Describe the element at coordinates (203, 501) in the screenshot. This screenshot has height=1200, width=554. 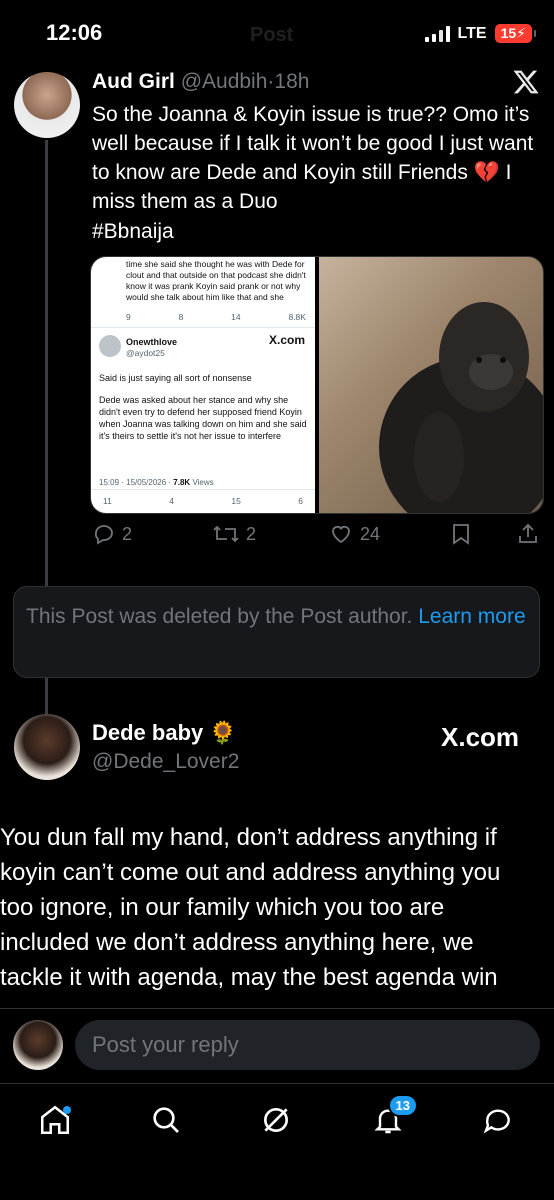
I see `embedded-bottom-stats: 11 4 15 6` at that location.